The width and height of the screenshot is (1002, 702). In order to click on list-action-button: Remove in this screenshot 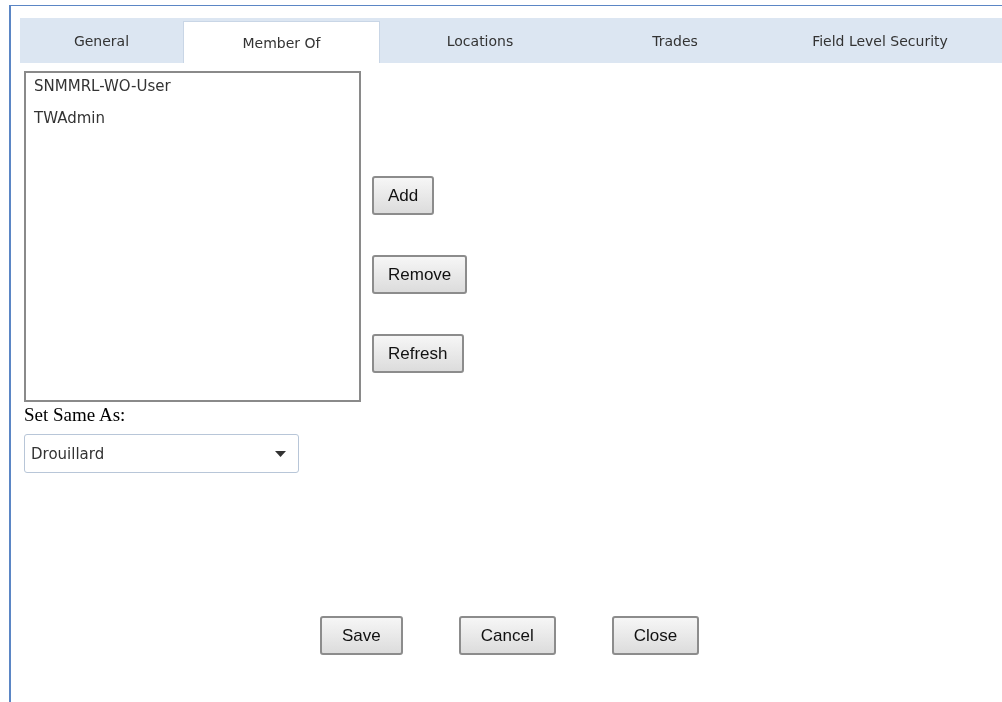, I will do `click(420, 274)`.